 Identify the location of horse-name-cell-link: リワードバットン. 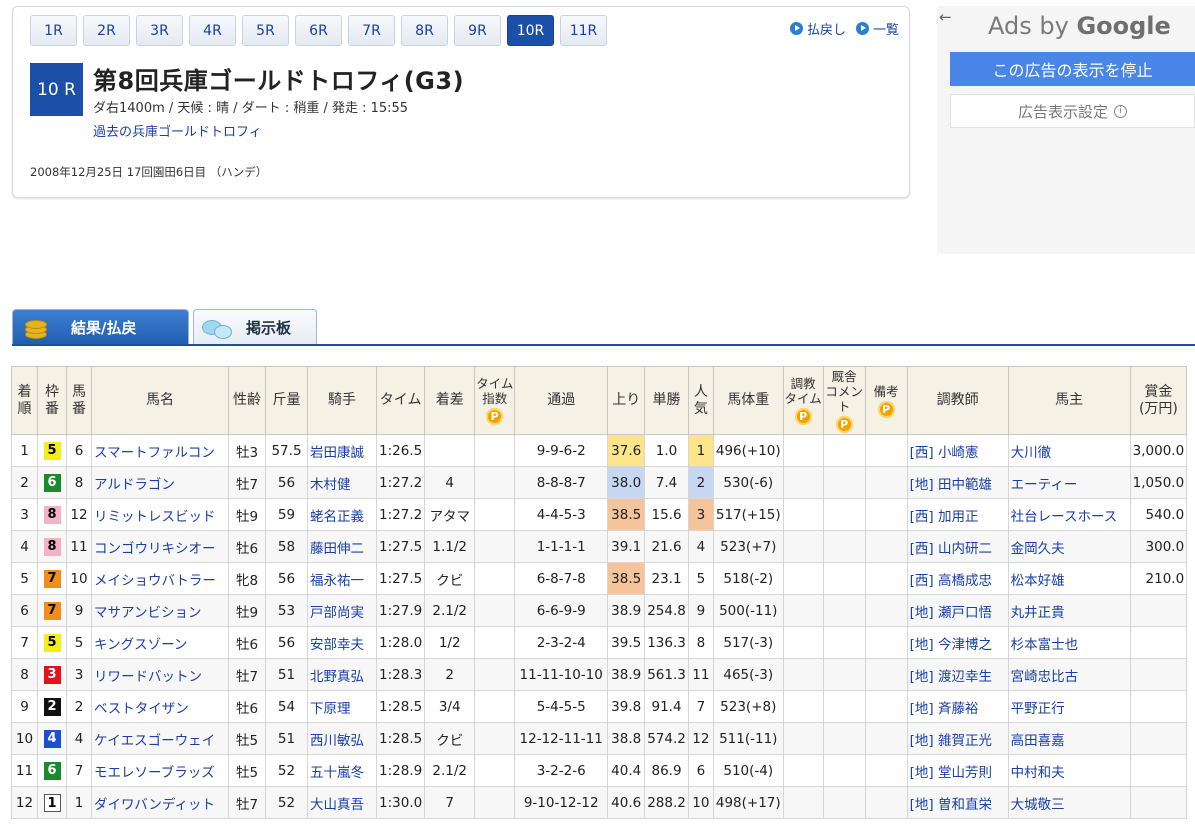
(148, 677).